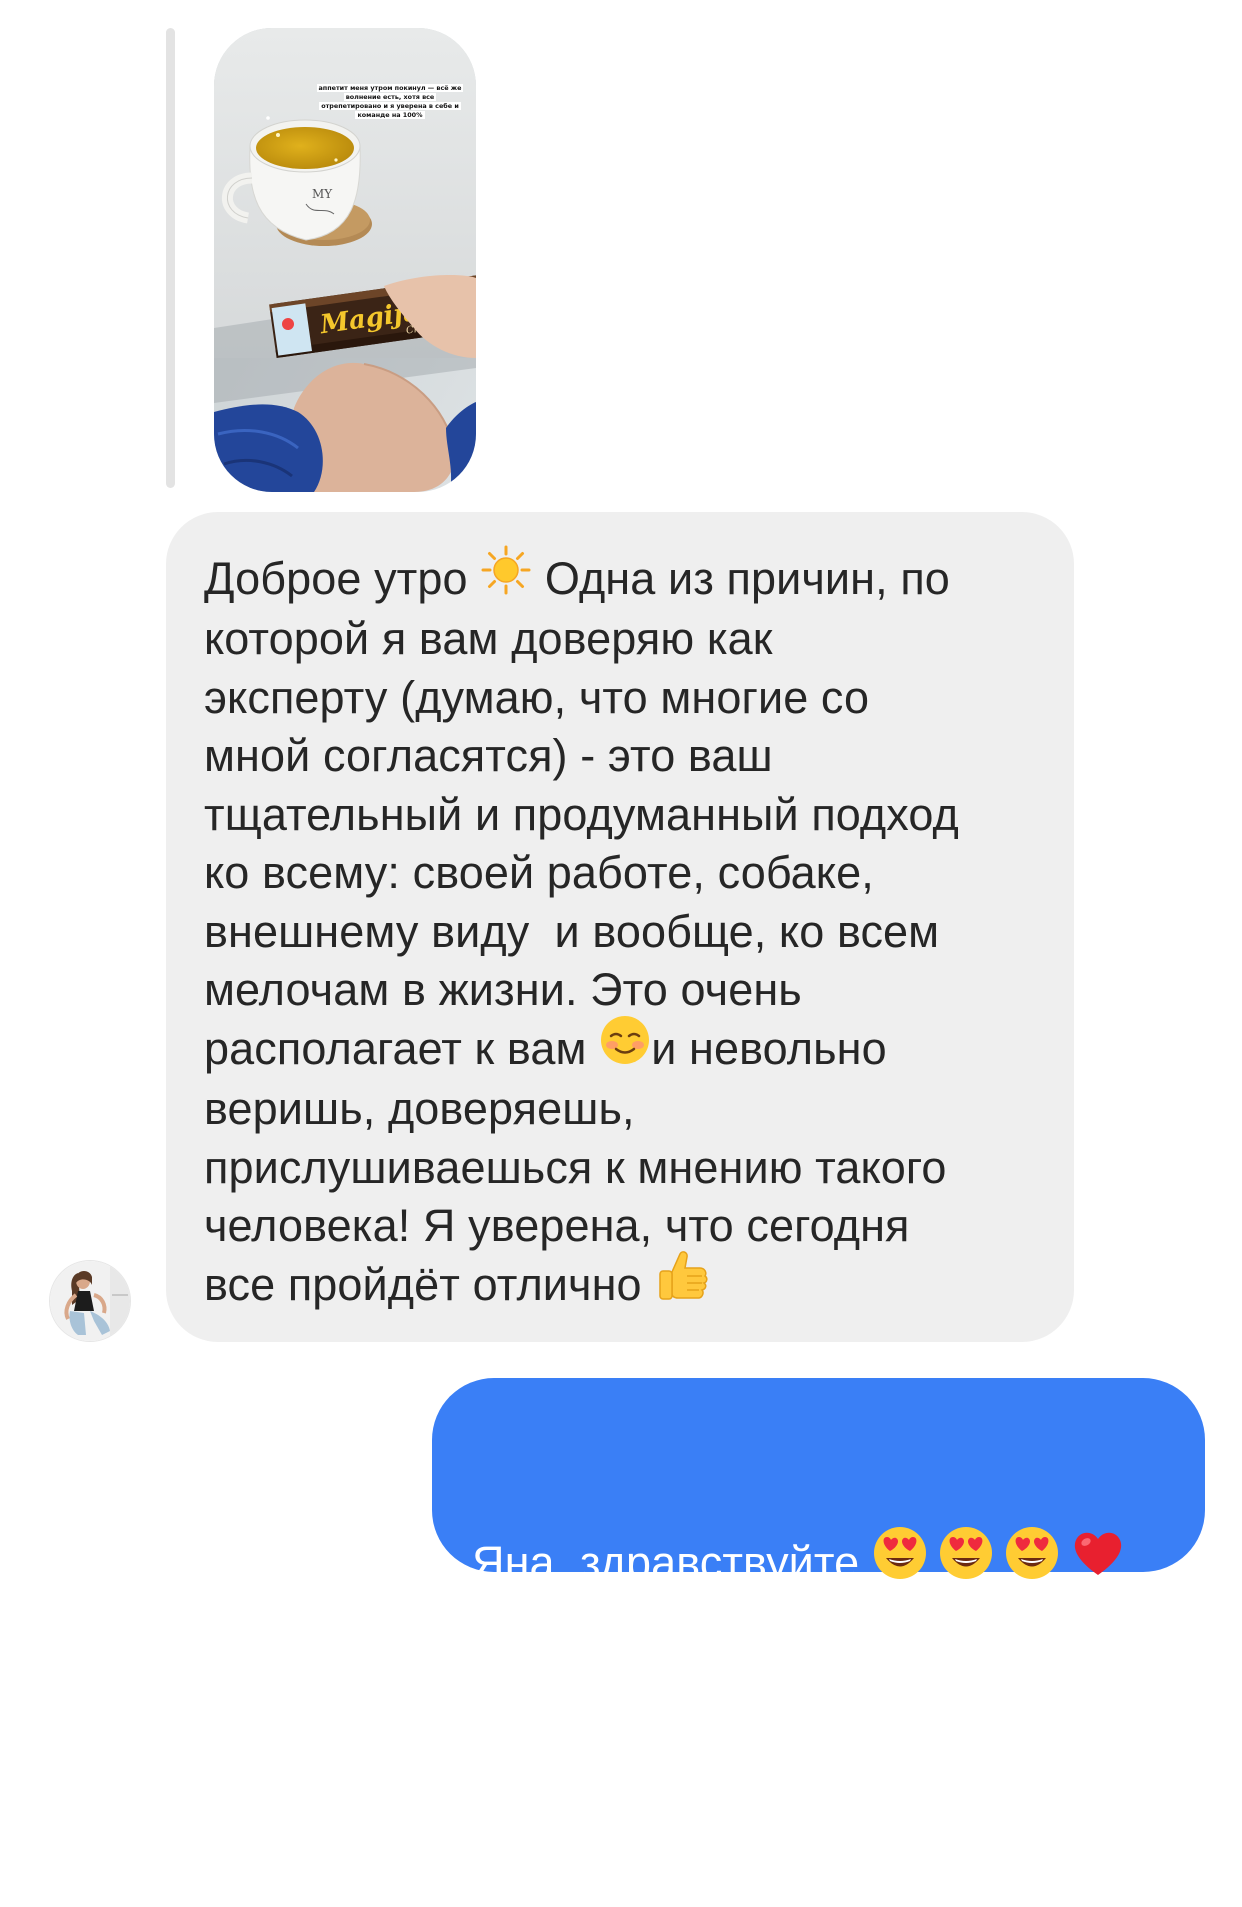 The width and height of the screenshot is (1242, 1907). Describe the element at coordinates (572, 931) in the screenshot. I see `incoming-message-line: внешнему виду и вообще, ко всем` at that location.